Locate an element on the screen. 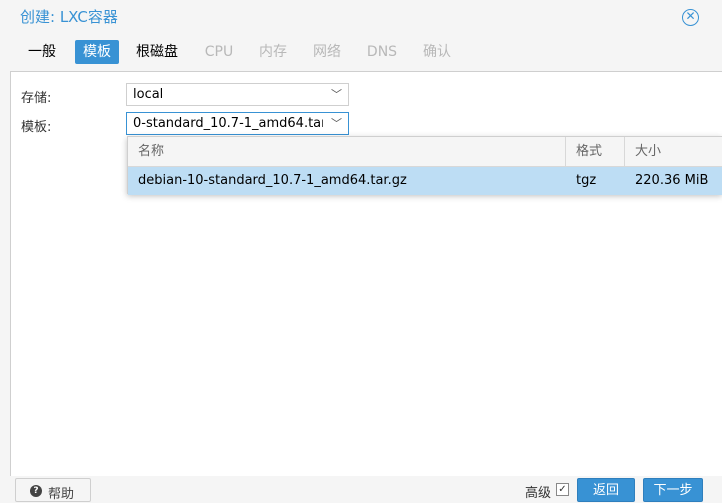 This screenshot has height=503, width=722. close-icon: ✕ is located at coordinates (690, 17).